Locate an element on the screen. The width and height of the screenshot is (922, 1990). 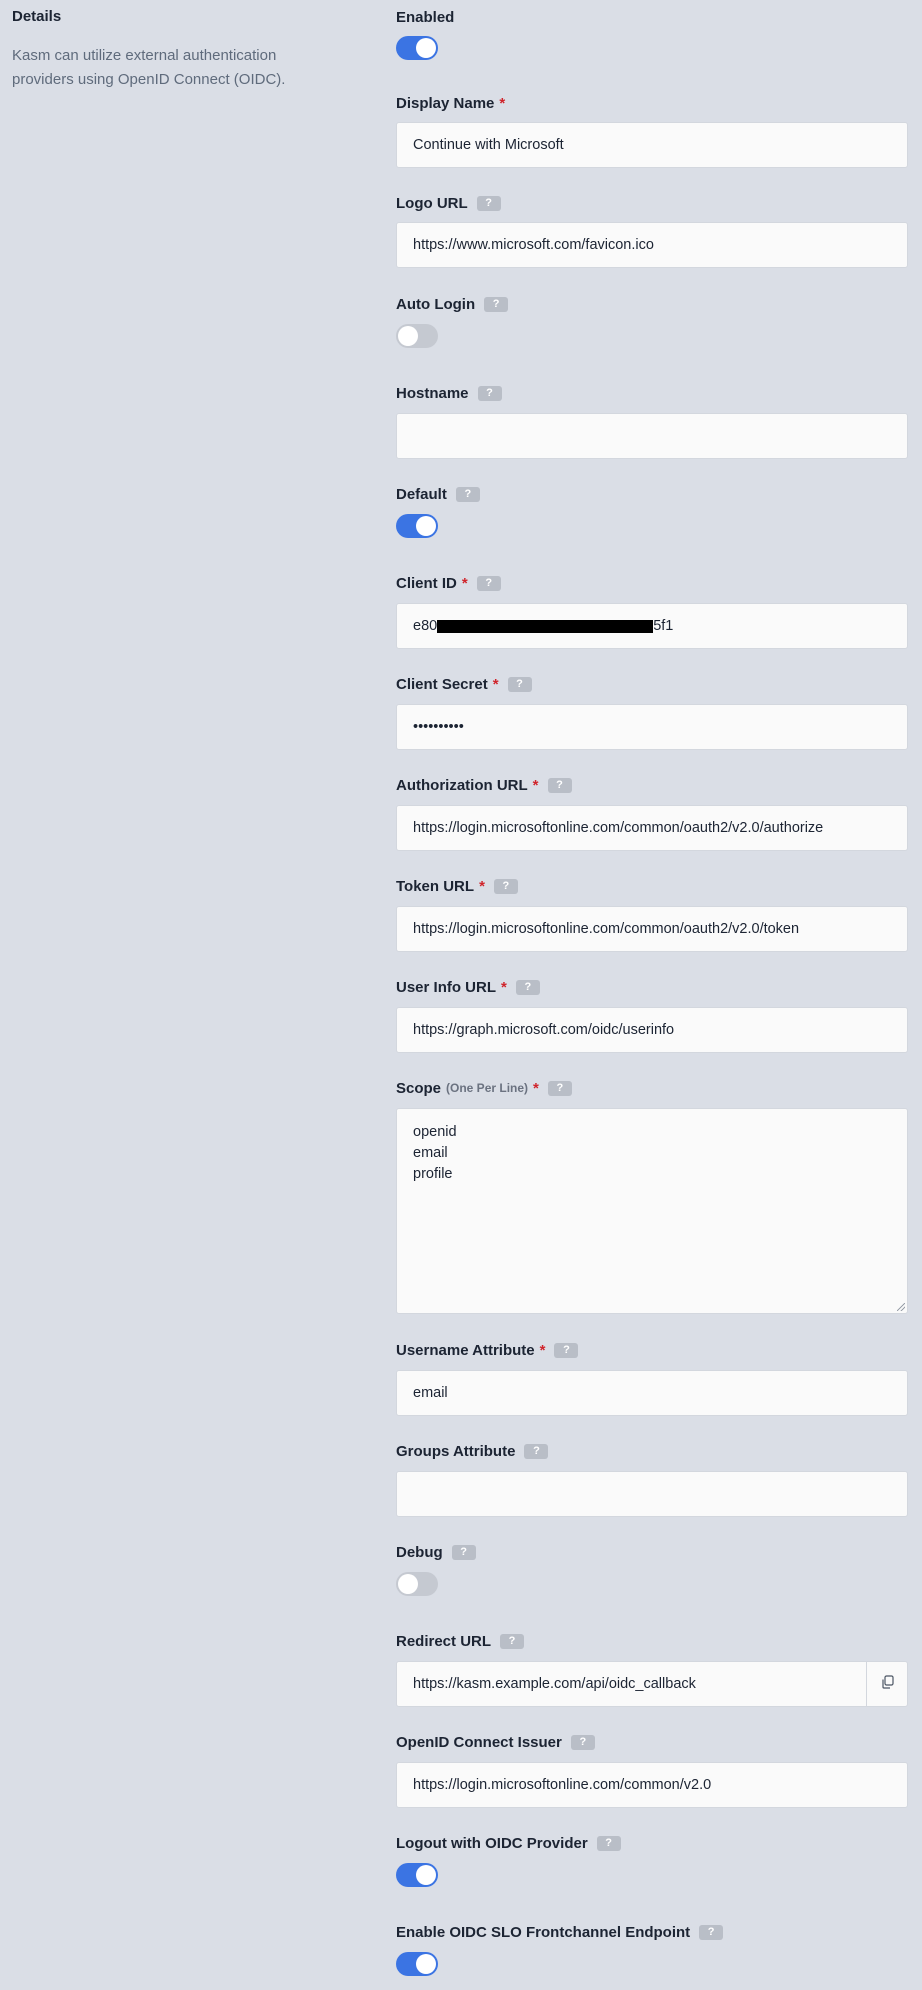
field-hostname: Hostname? is located at coordinates (652, 421).